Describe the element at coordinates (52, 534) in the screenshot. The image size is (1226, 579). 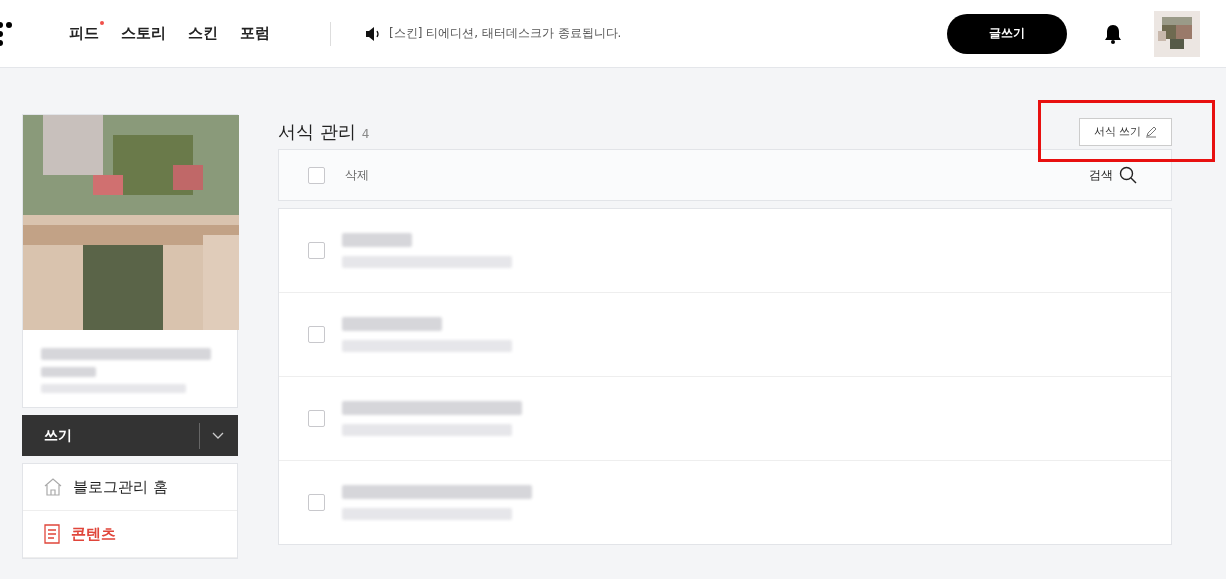
I see `document-icon` at that location.